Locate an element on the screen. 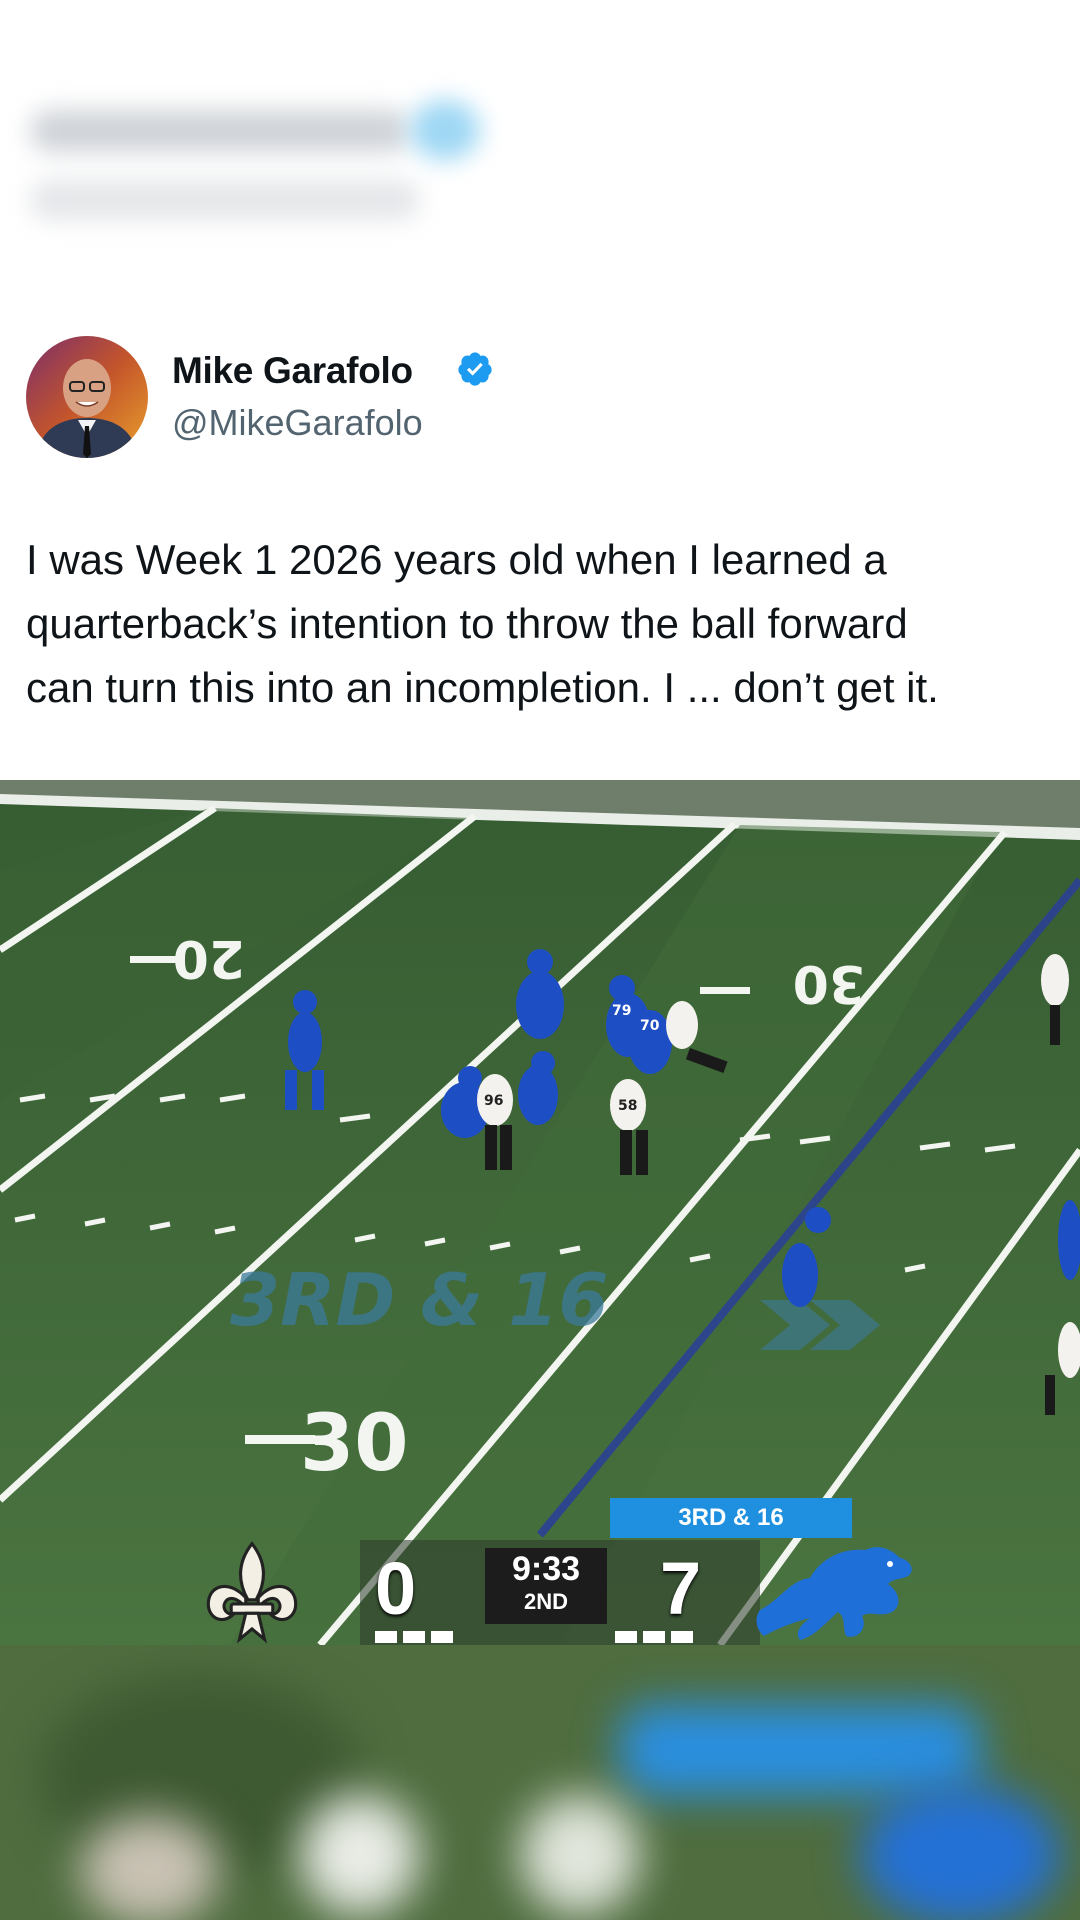 This screenshot has width=1080, height=1920. jersey-number: 96 is located at coordinates (493, 1101).